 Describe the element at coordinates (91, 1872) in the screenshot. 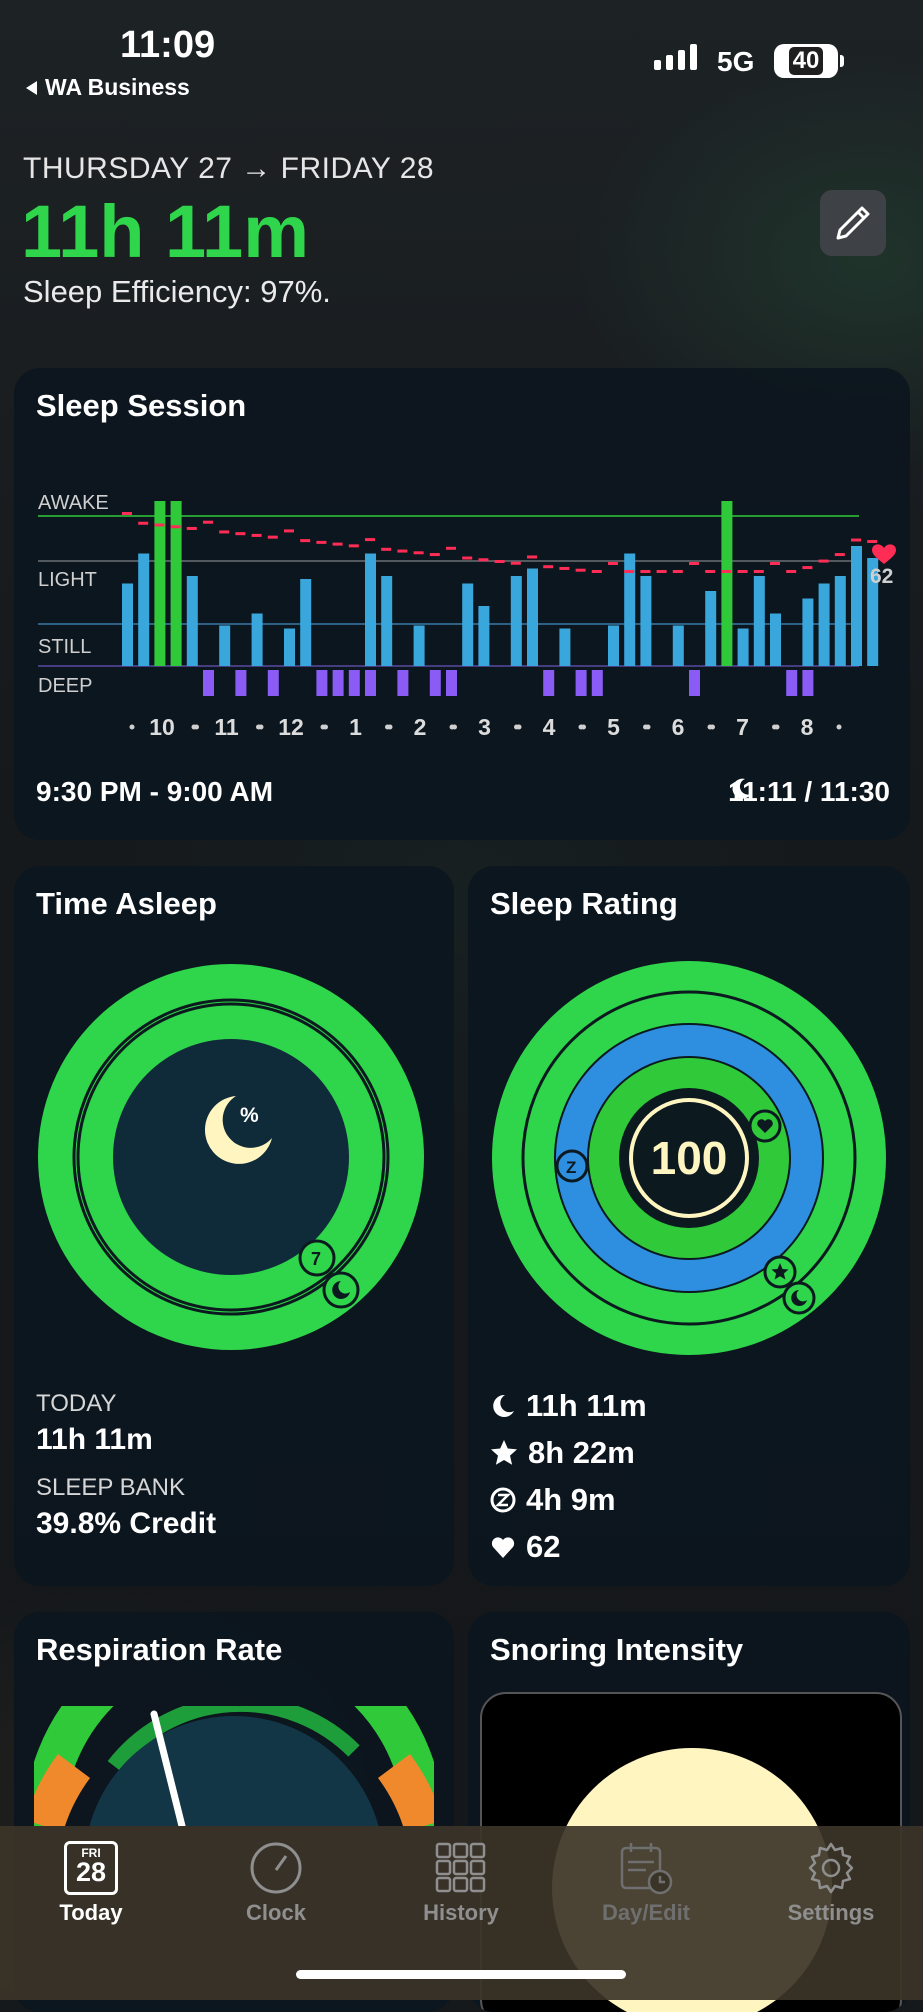

I see `tab-today-date: 28` at that location.